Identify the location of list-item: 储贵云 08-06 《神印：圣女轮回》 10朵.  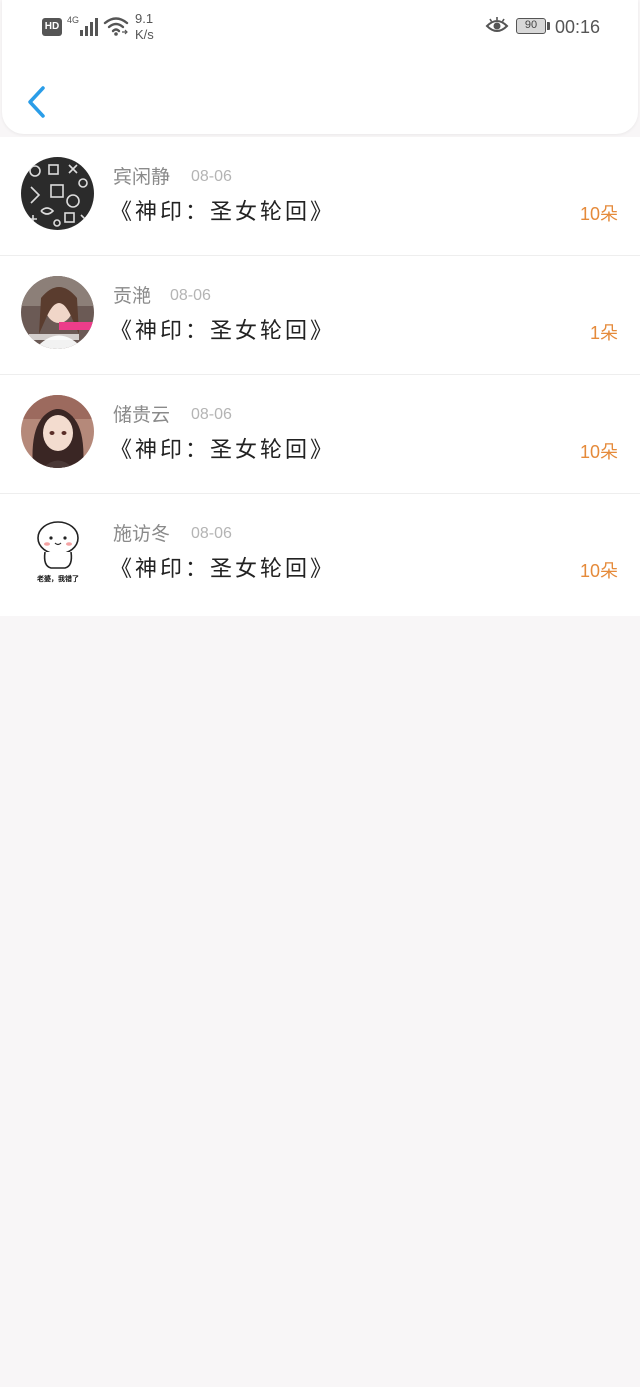
(320, 434).